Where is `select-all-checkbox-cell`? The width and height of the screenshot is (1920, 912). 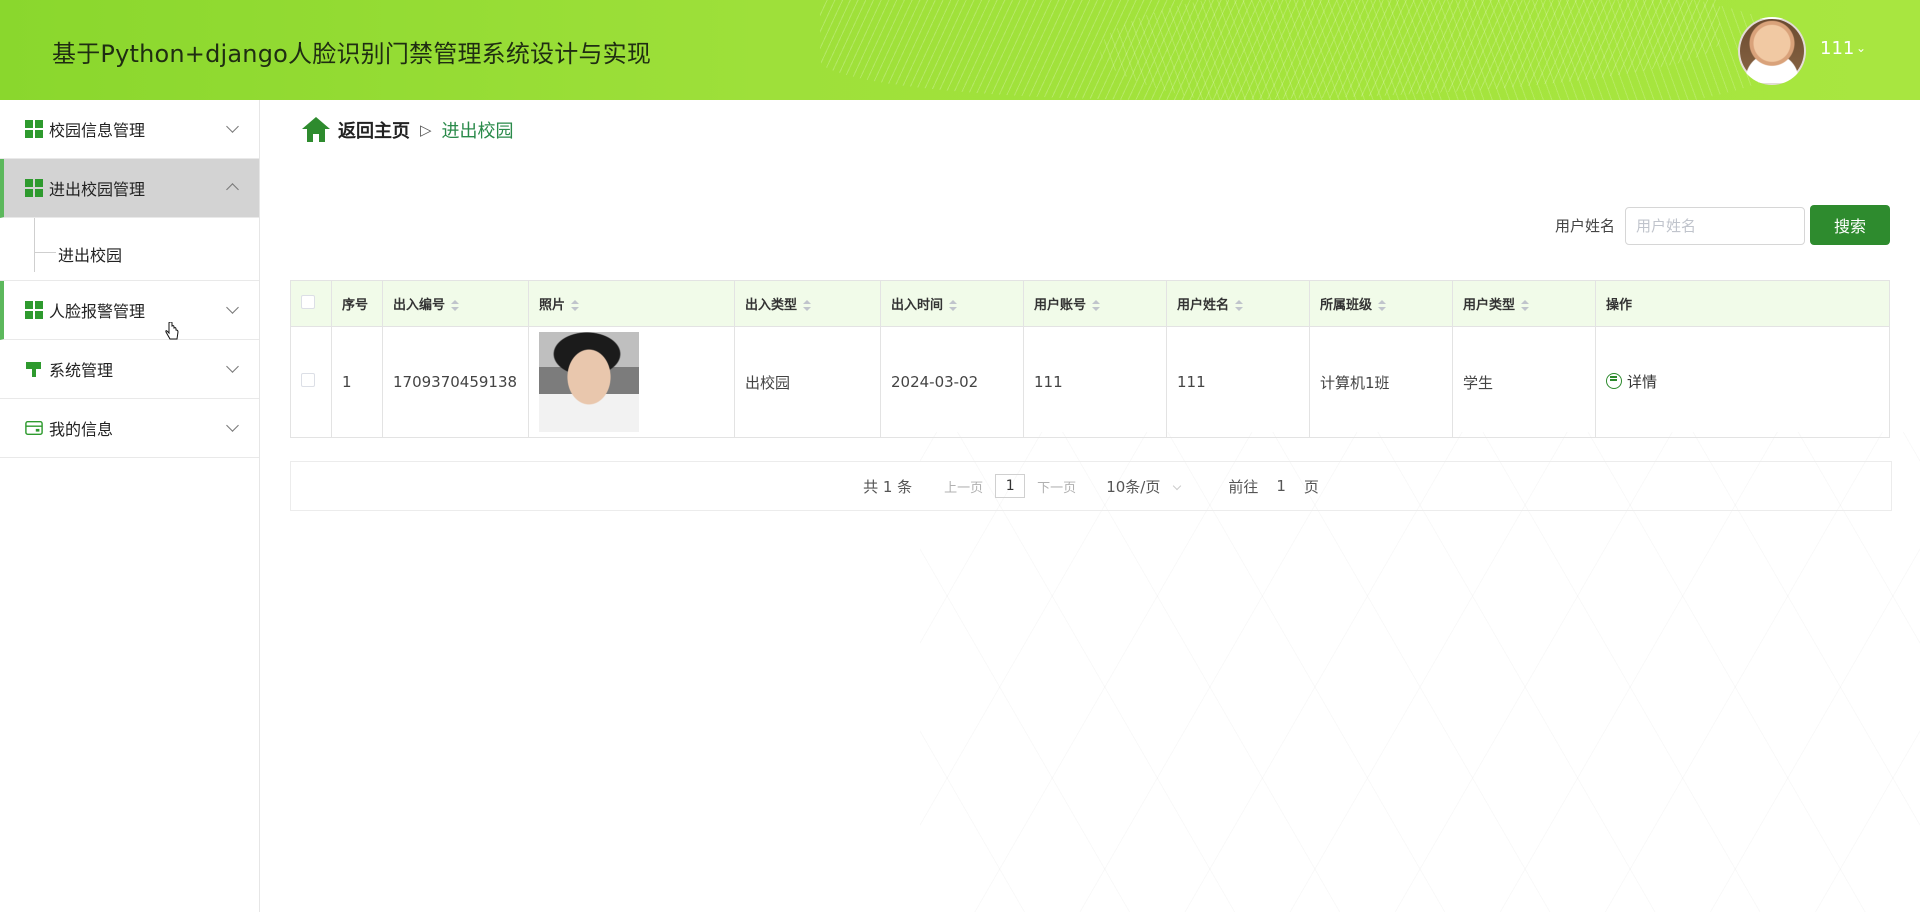
select-all-checkbox-cell is located at coordinates (311, 303).